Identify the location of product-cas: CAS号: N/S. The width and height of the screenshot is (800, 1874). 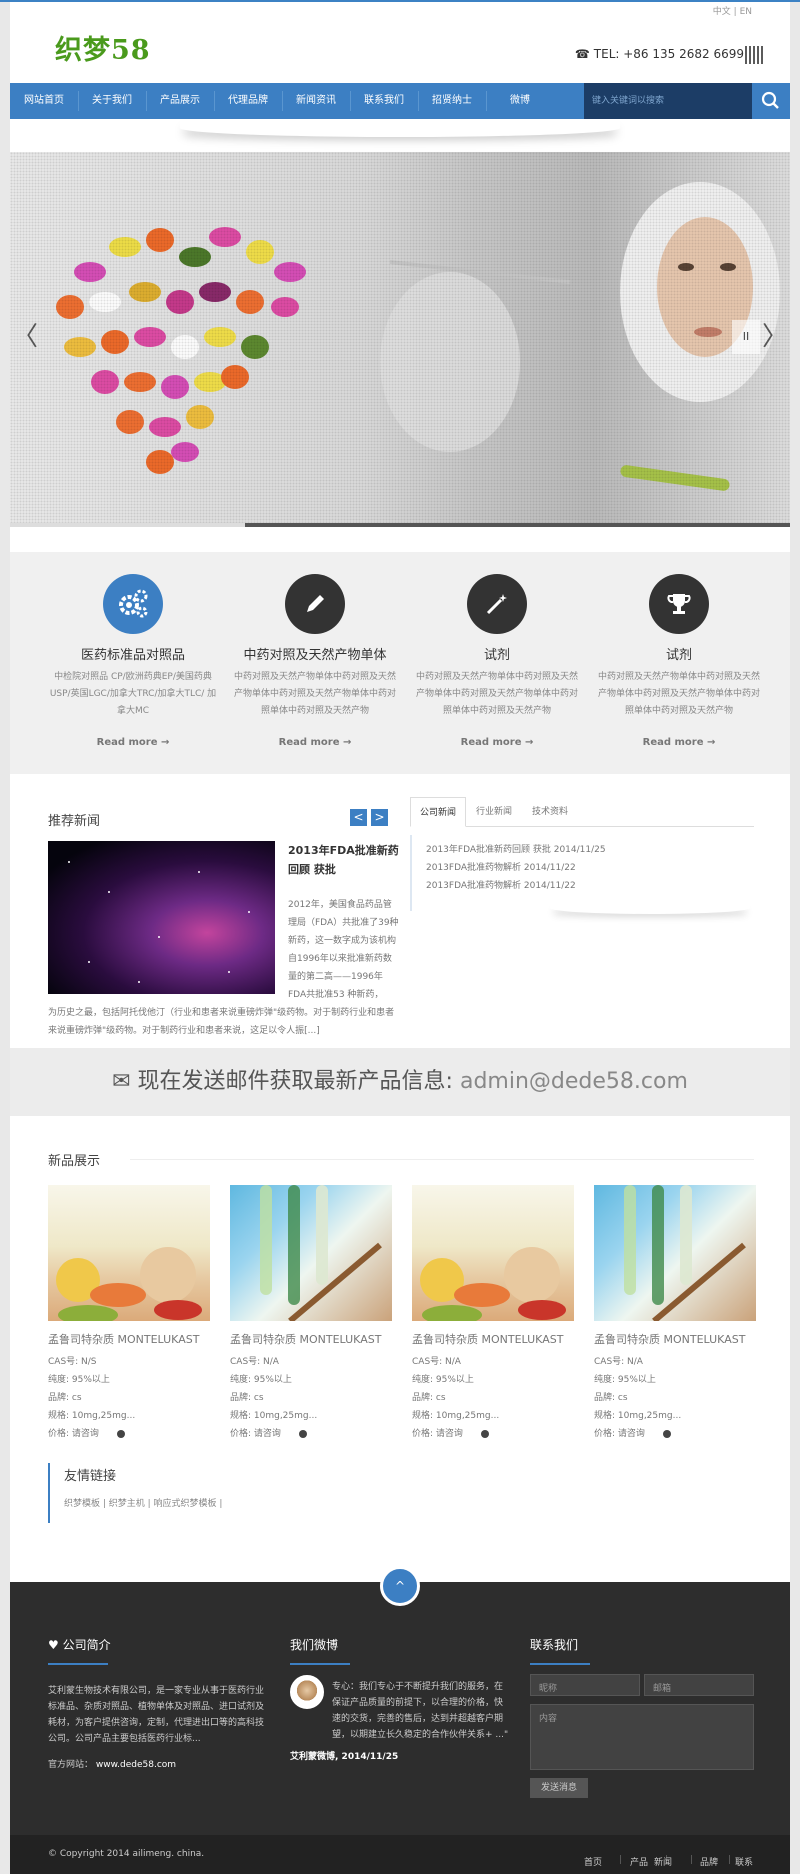
(72, 1362).